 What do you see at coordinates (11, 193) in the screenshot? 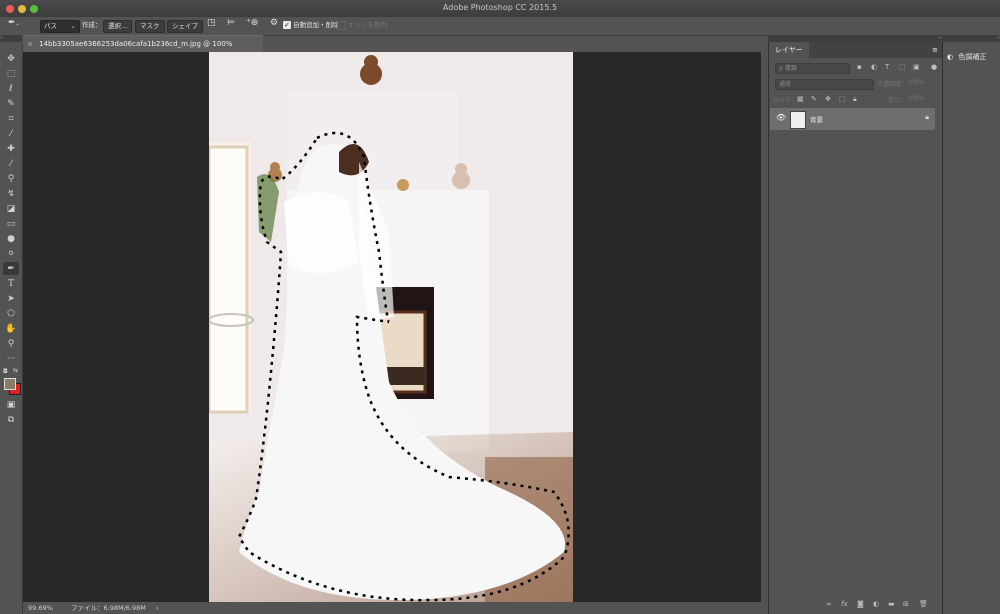
I see `history-brush-tool-icon: ↯` at bounding box center [11, 193].